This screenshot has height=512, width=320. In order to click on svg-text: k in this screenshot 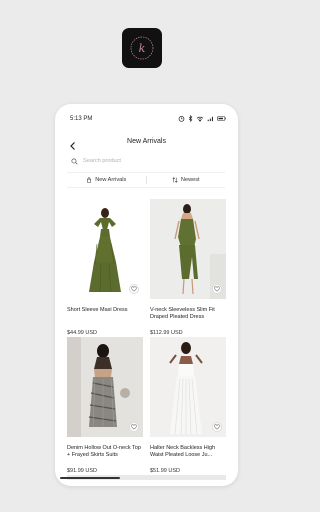, I will do `click(142, 48)`.